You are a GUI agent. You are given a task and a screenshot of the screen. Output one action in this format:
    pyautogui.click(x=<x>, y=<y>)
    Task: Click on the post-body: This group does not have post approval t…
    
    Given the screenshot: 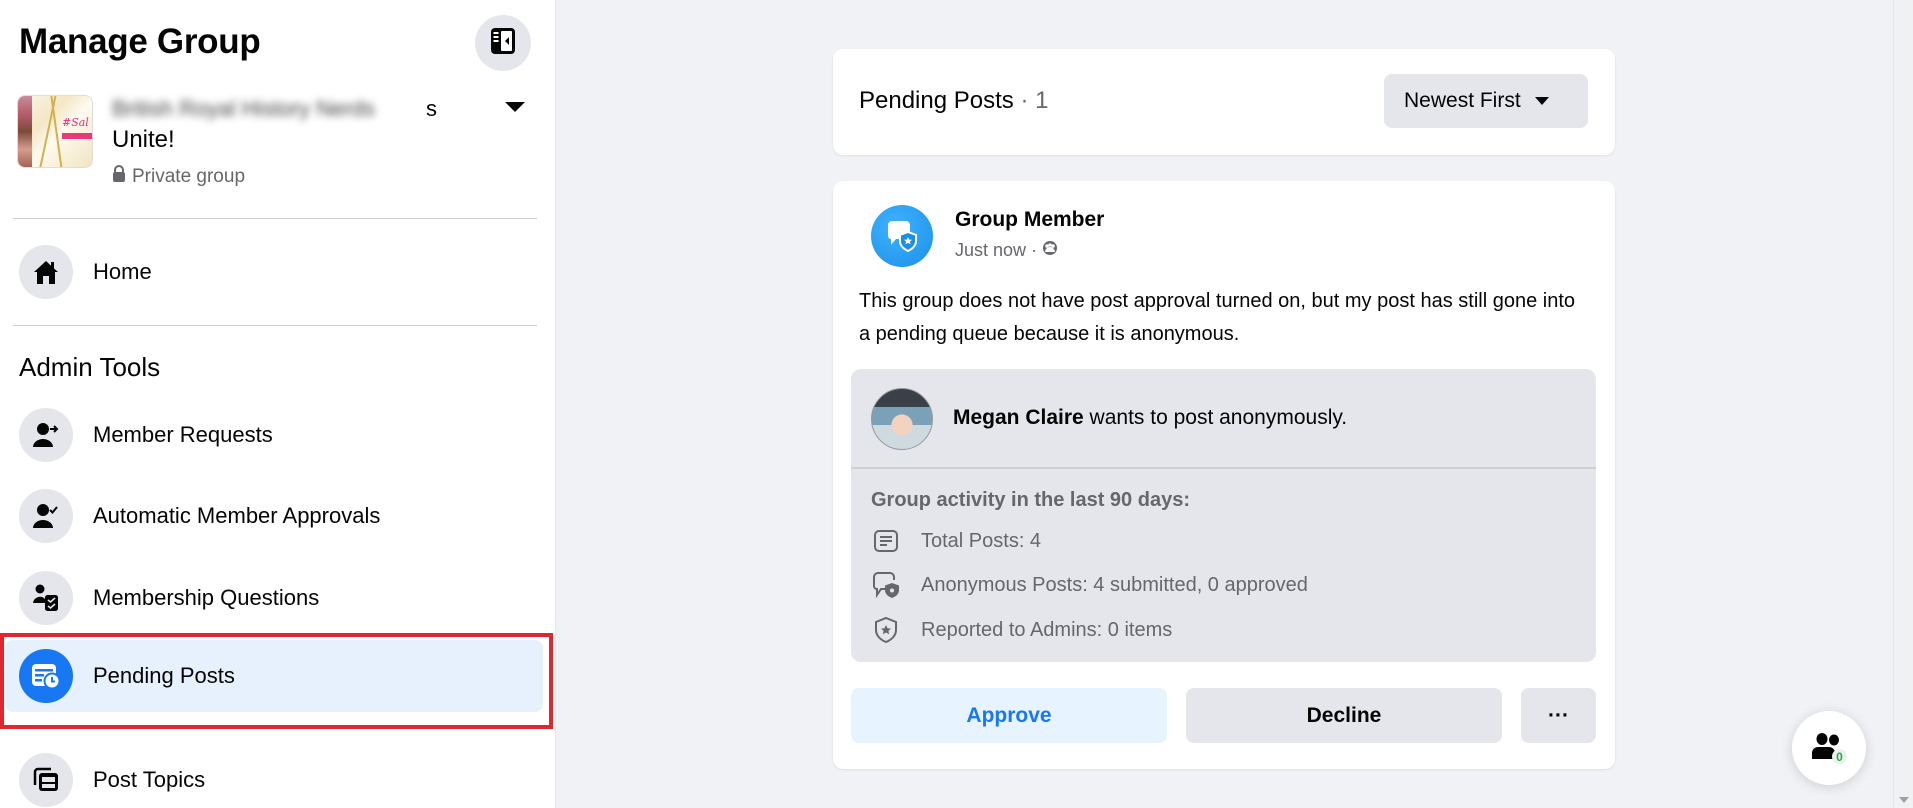 What is the action you would take?
    pyautogui.click(x=1217, y=317)
    